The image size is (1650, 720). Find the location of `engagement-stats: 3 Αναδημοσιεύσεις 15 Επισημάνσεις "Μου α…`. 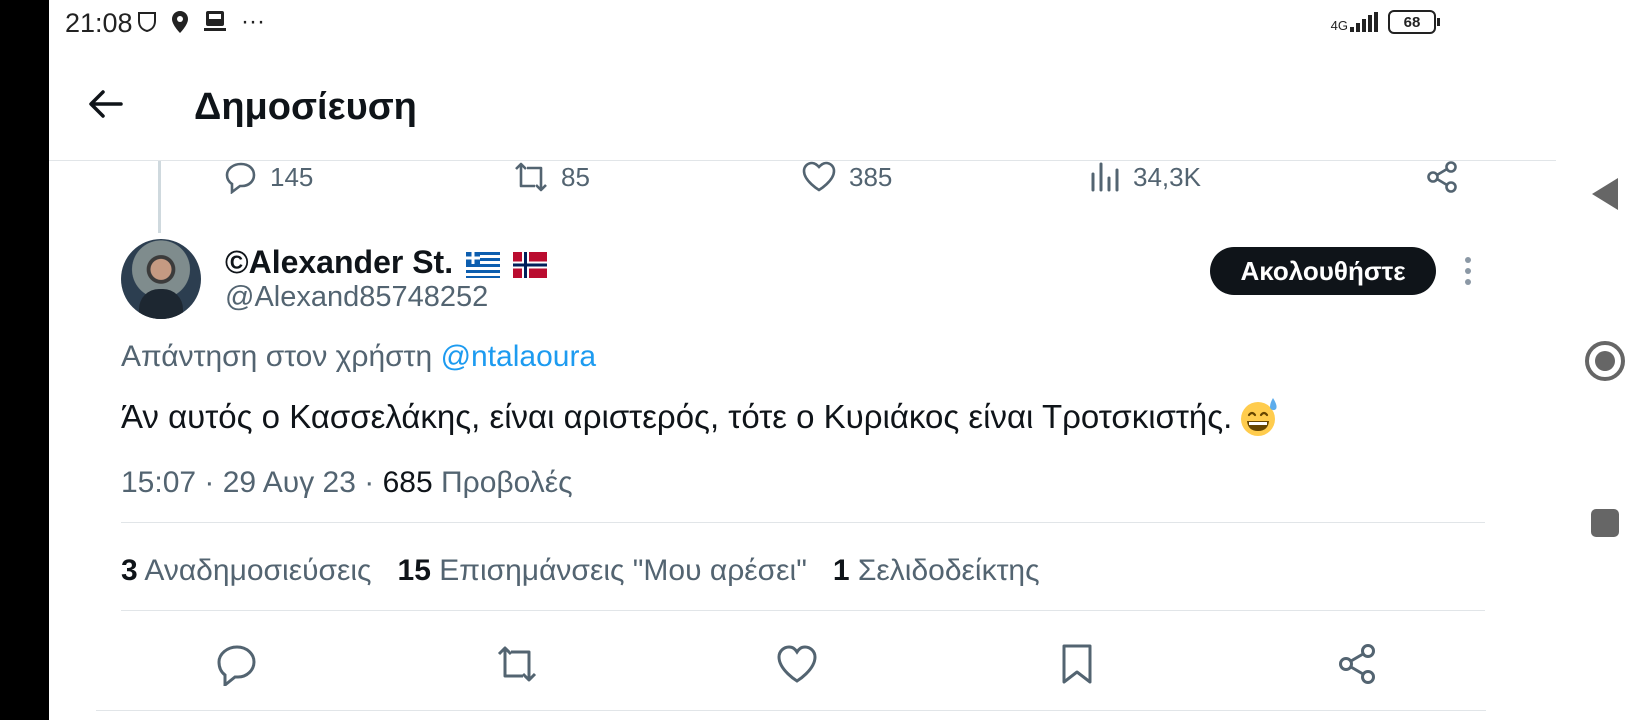

engagement-stats: 3 Αναδημοσιεύσεις 15 Επισημάνσεις "Μου α… is located at coordinates (580, 571).